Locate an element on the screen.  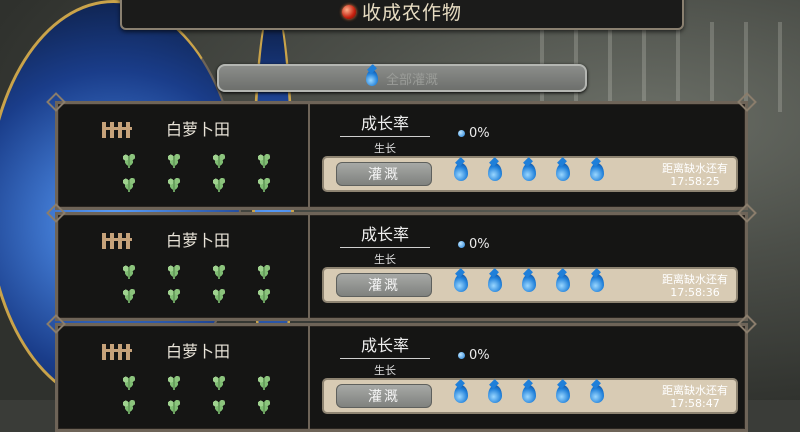
countdown-time: 17:58:36 is located at coordinates (695, 292).